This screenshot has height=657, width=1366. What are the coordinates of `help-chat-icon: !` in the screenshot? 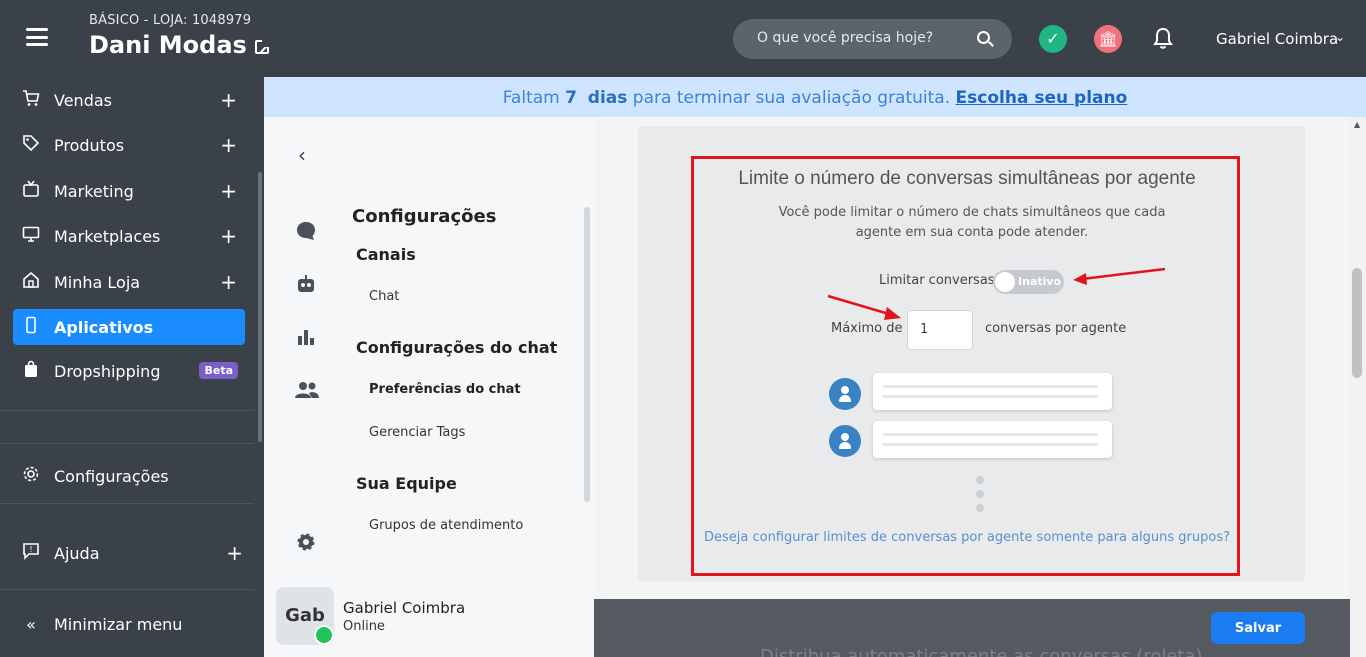 It's located at (31, 553).